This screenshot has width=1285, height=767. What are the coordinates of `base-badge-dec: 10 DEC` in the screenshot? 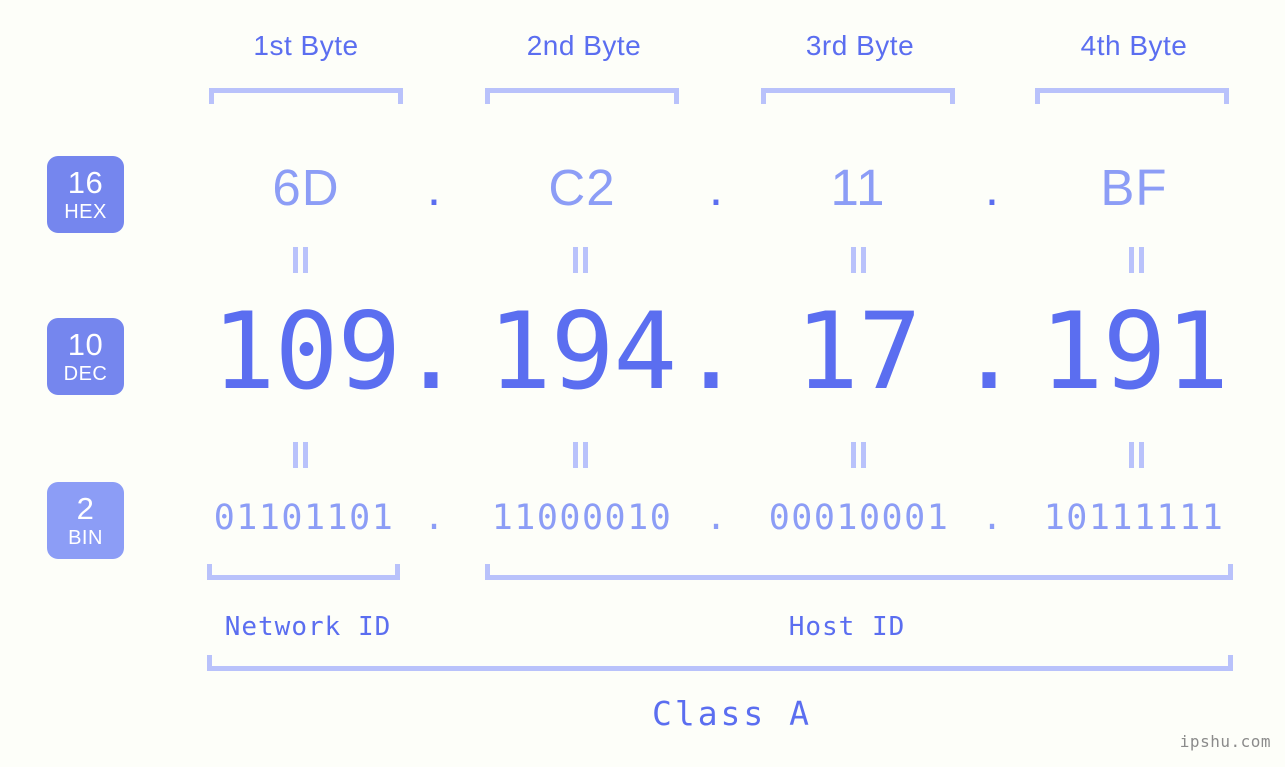 It's located at (85, 356).